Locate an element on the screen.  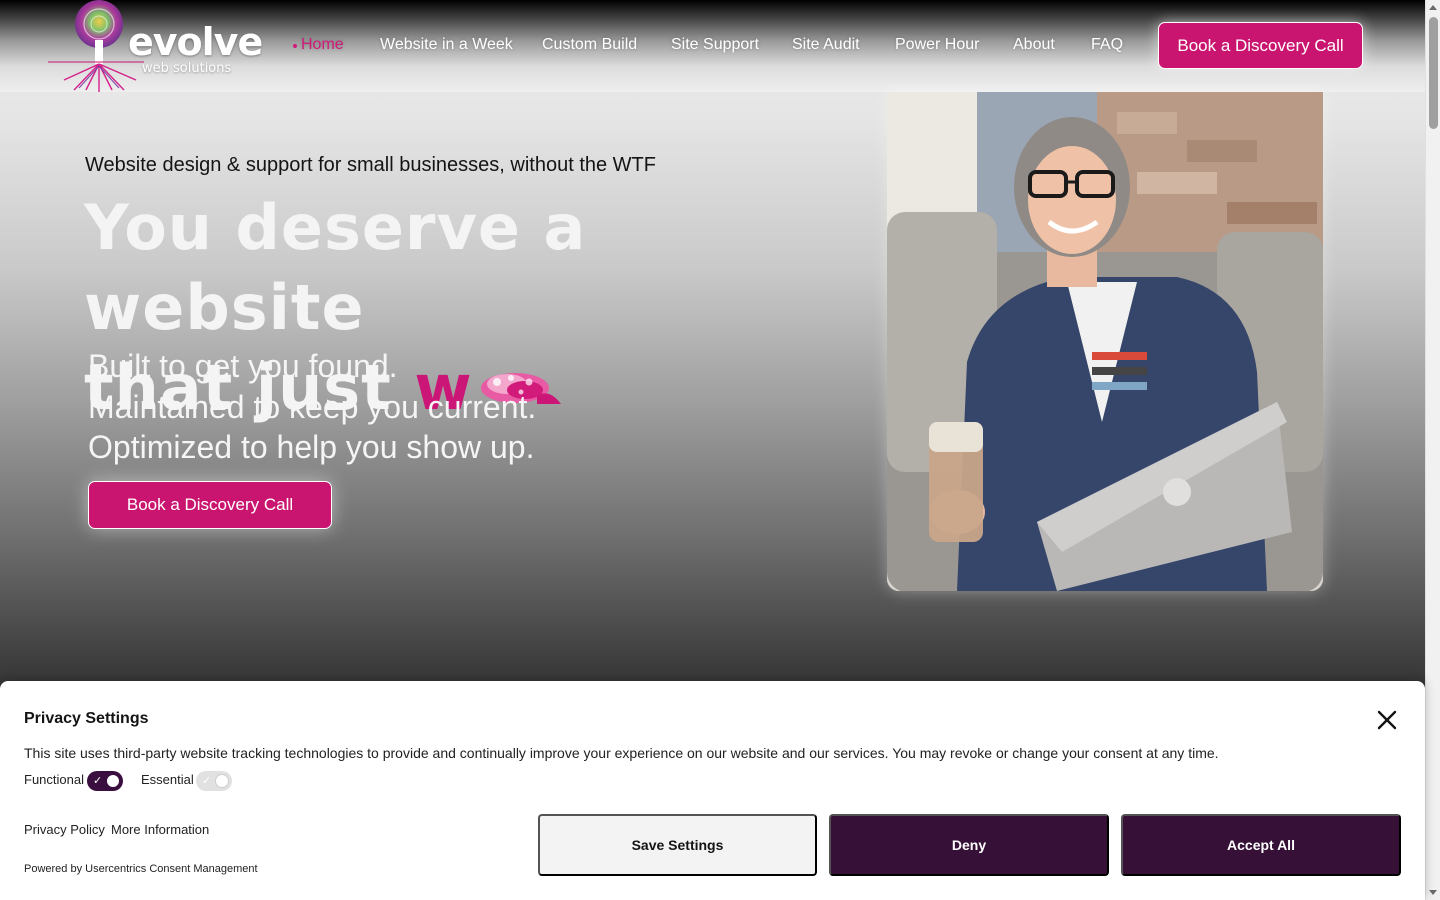
headline-line-1: You deserve a website is located at coordinates (335, 267).